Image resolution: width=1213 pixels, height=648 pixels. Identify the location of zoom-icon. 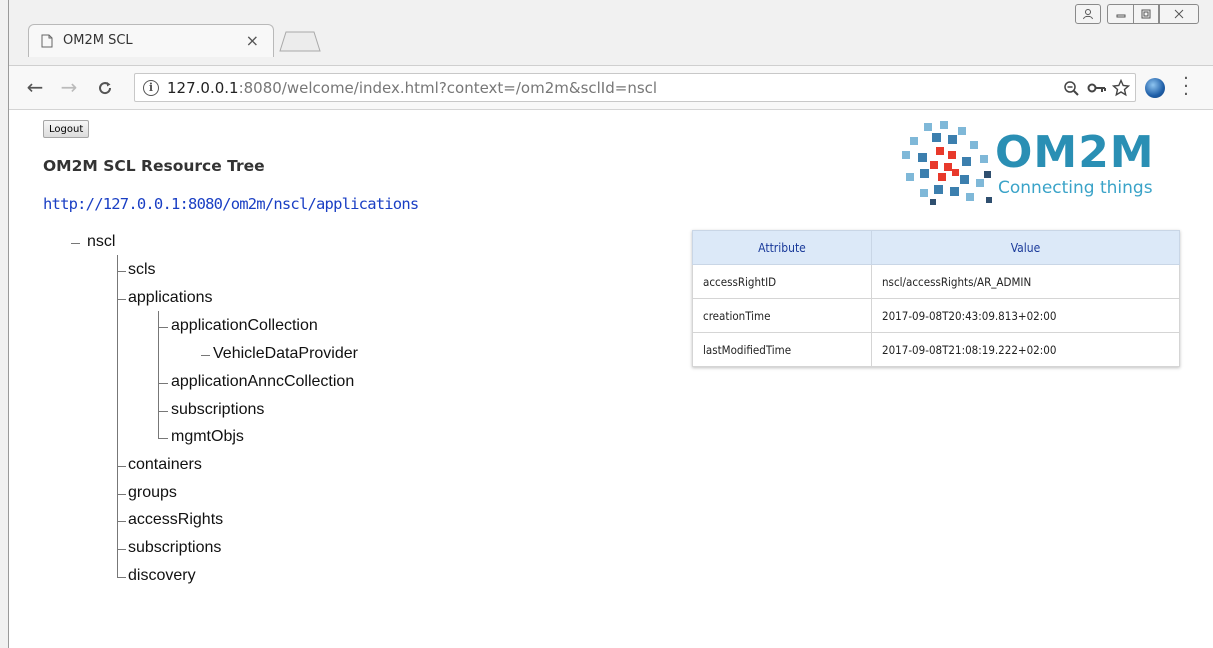
(1071, 88).